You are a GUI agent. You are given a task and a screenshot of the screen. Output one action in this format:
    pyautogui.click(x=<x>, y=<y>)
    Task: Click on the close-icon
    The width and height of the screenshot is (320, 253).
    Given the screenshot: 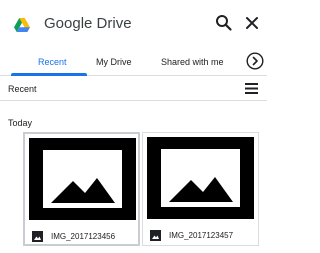 What is the action you would take?
    pyautogui.click(x=252, y=23)
    